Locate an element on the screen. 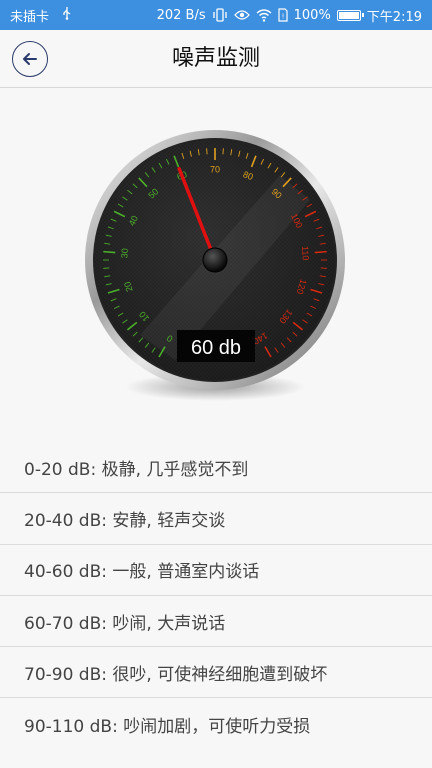  status-left: 未插卡 is located at coordinates (41, 15).